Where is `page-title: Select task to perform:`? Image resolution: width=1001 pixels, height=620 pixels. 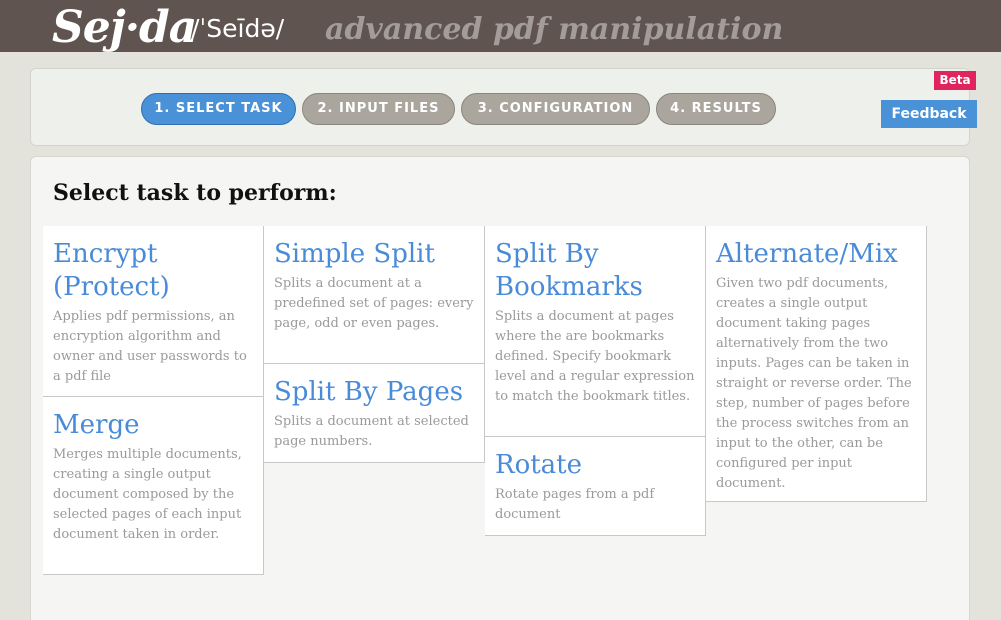 page-title: Select task to perform: is located at coordinates (195, 193).